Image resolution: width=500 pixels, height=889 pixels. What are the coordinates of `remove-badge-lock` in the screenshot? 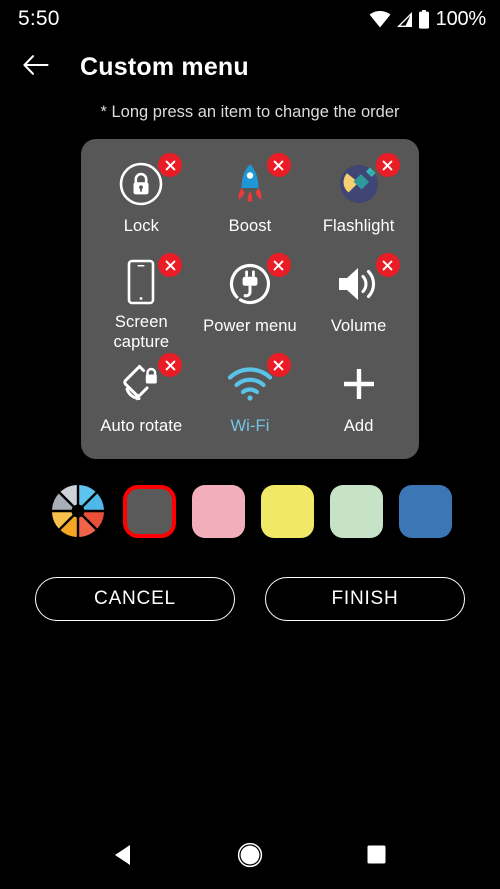 It's located at (170, 165).